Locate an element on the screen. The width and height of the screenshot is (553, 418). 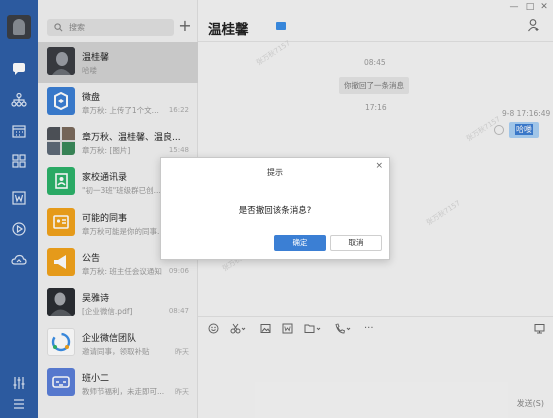
confirm-button: 确定 is located at coordinates (300, 243).